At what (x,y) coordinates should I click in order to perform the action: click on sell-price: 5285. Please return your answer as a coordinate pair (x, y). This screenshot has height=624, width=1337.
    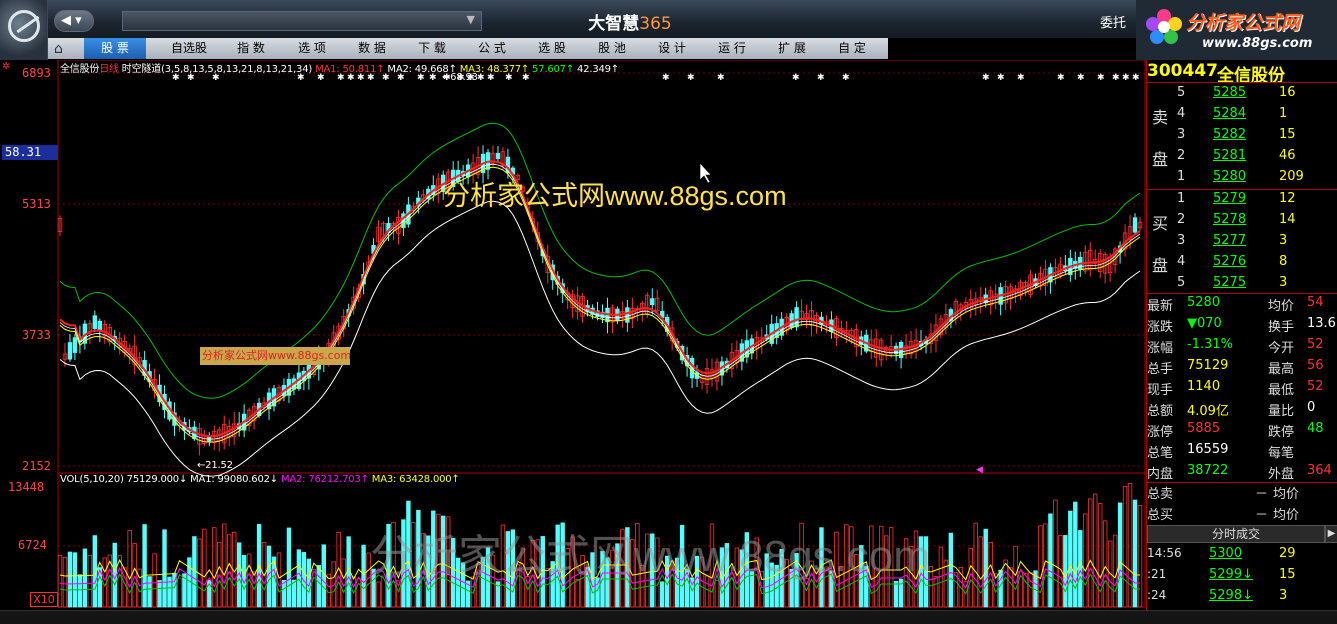
    Looking at the image, I should click on (1230, 92).